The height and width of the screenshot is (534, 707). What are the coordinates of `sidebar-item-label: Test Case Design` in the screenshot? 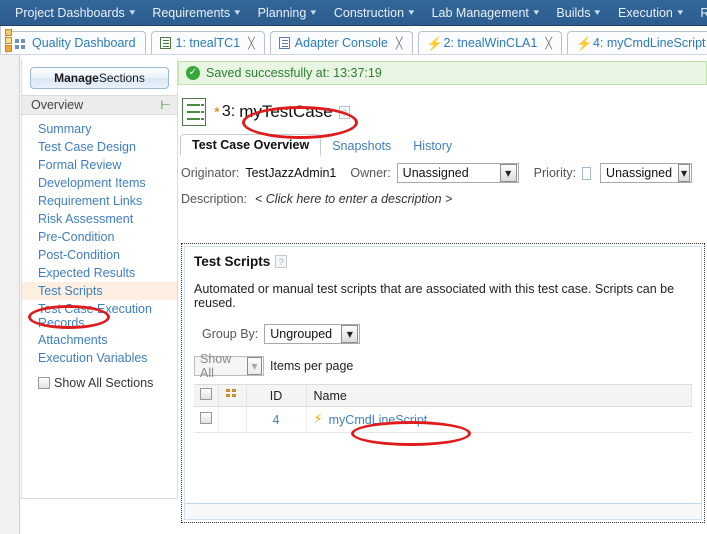 It's located at (87, 147).